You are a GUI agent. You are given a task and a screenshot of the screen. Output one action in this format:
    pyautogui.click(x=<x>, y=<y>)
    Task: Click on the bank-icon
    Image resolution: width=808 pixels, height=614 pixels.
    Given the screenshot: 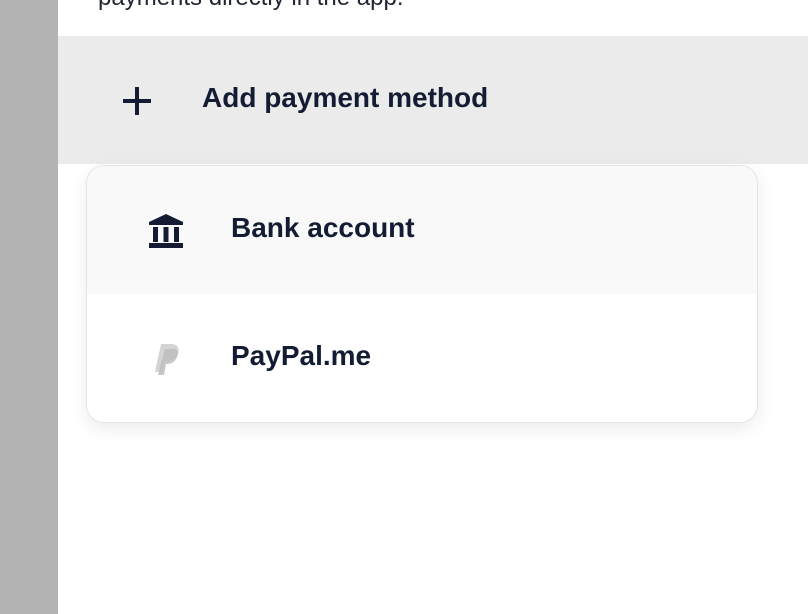 What is the action you would take?
    pyautogui.click(x=166, y=231)
    